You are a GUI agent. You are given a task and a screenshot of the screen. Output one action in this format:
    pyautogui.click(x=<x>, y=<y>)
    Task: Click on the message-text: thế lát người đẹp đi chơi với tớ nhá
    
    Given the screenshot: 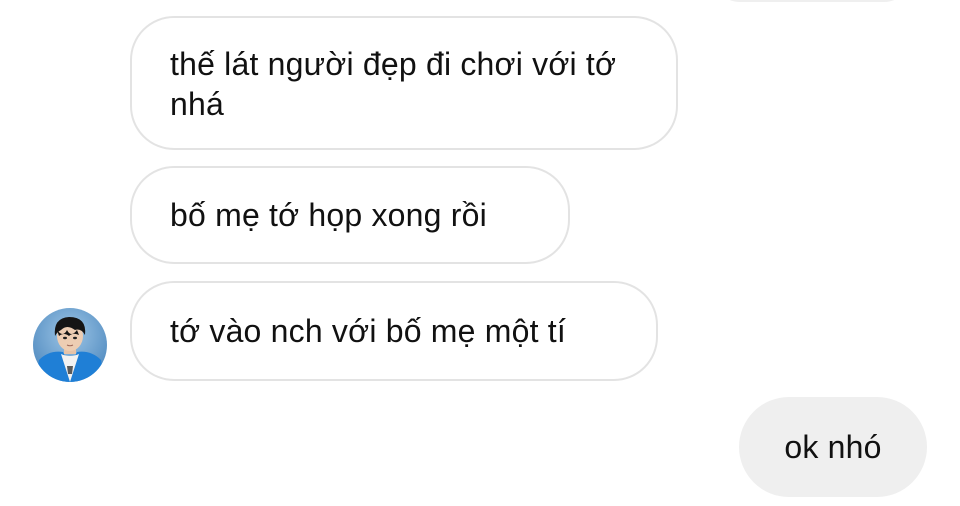 What is the action you would take?
    pyautogui.click(x=393, y=84)
    